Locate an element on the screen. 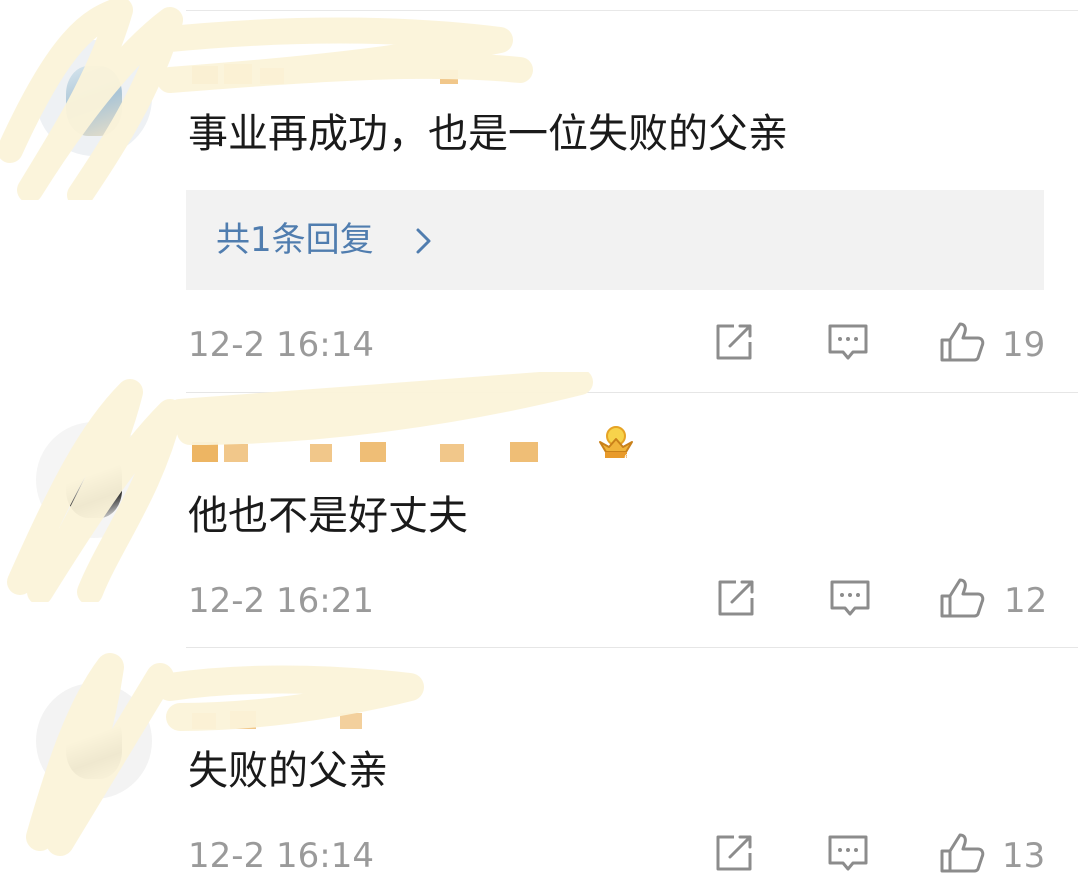 The height and width of the screenshot is (884, 1078). like-count: 13 is located at coordinates (1024, 856).